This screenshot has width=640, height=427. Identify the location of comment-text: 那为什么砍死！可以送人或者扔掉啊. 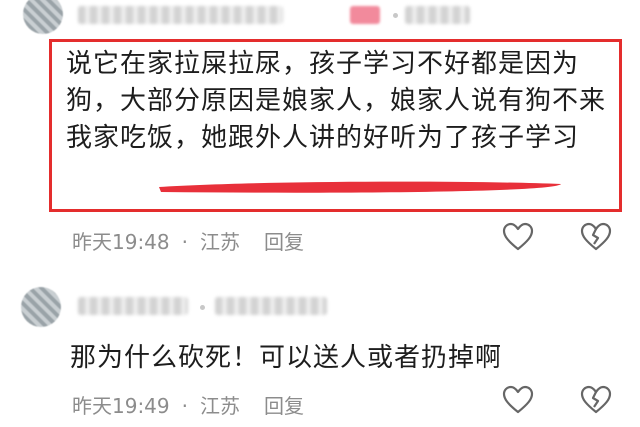
(286, 358).